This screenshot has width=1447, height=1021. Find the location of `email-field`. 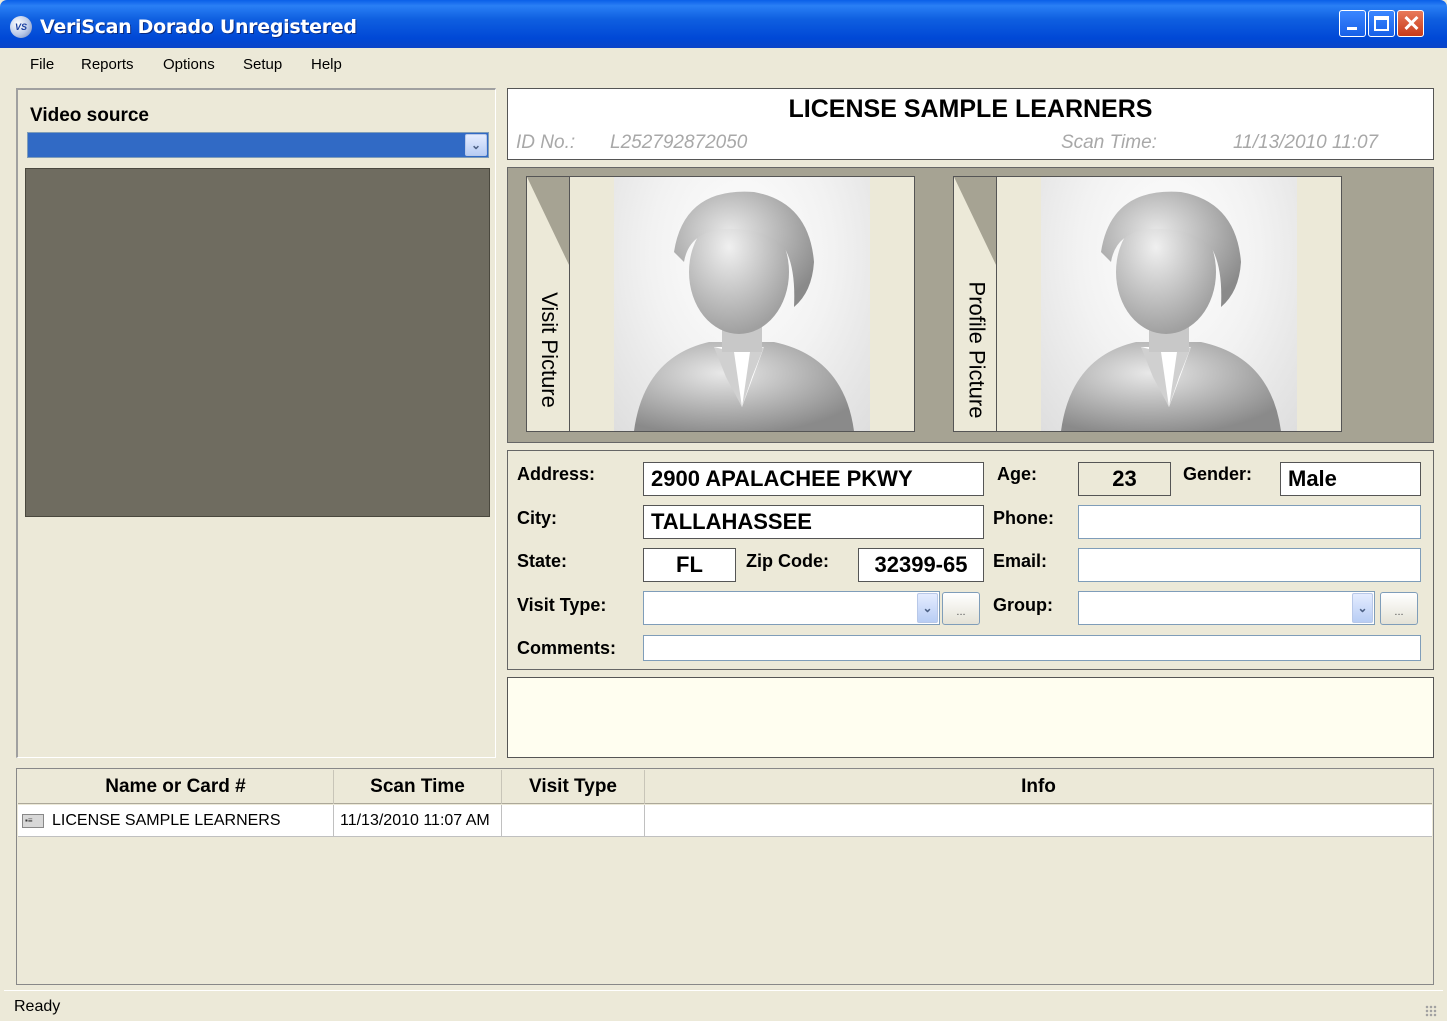

email-field is located at coordinates (1249, 565).